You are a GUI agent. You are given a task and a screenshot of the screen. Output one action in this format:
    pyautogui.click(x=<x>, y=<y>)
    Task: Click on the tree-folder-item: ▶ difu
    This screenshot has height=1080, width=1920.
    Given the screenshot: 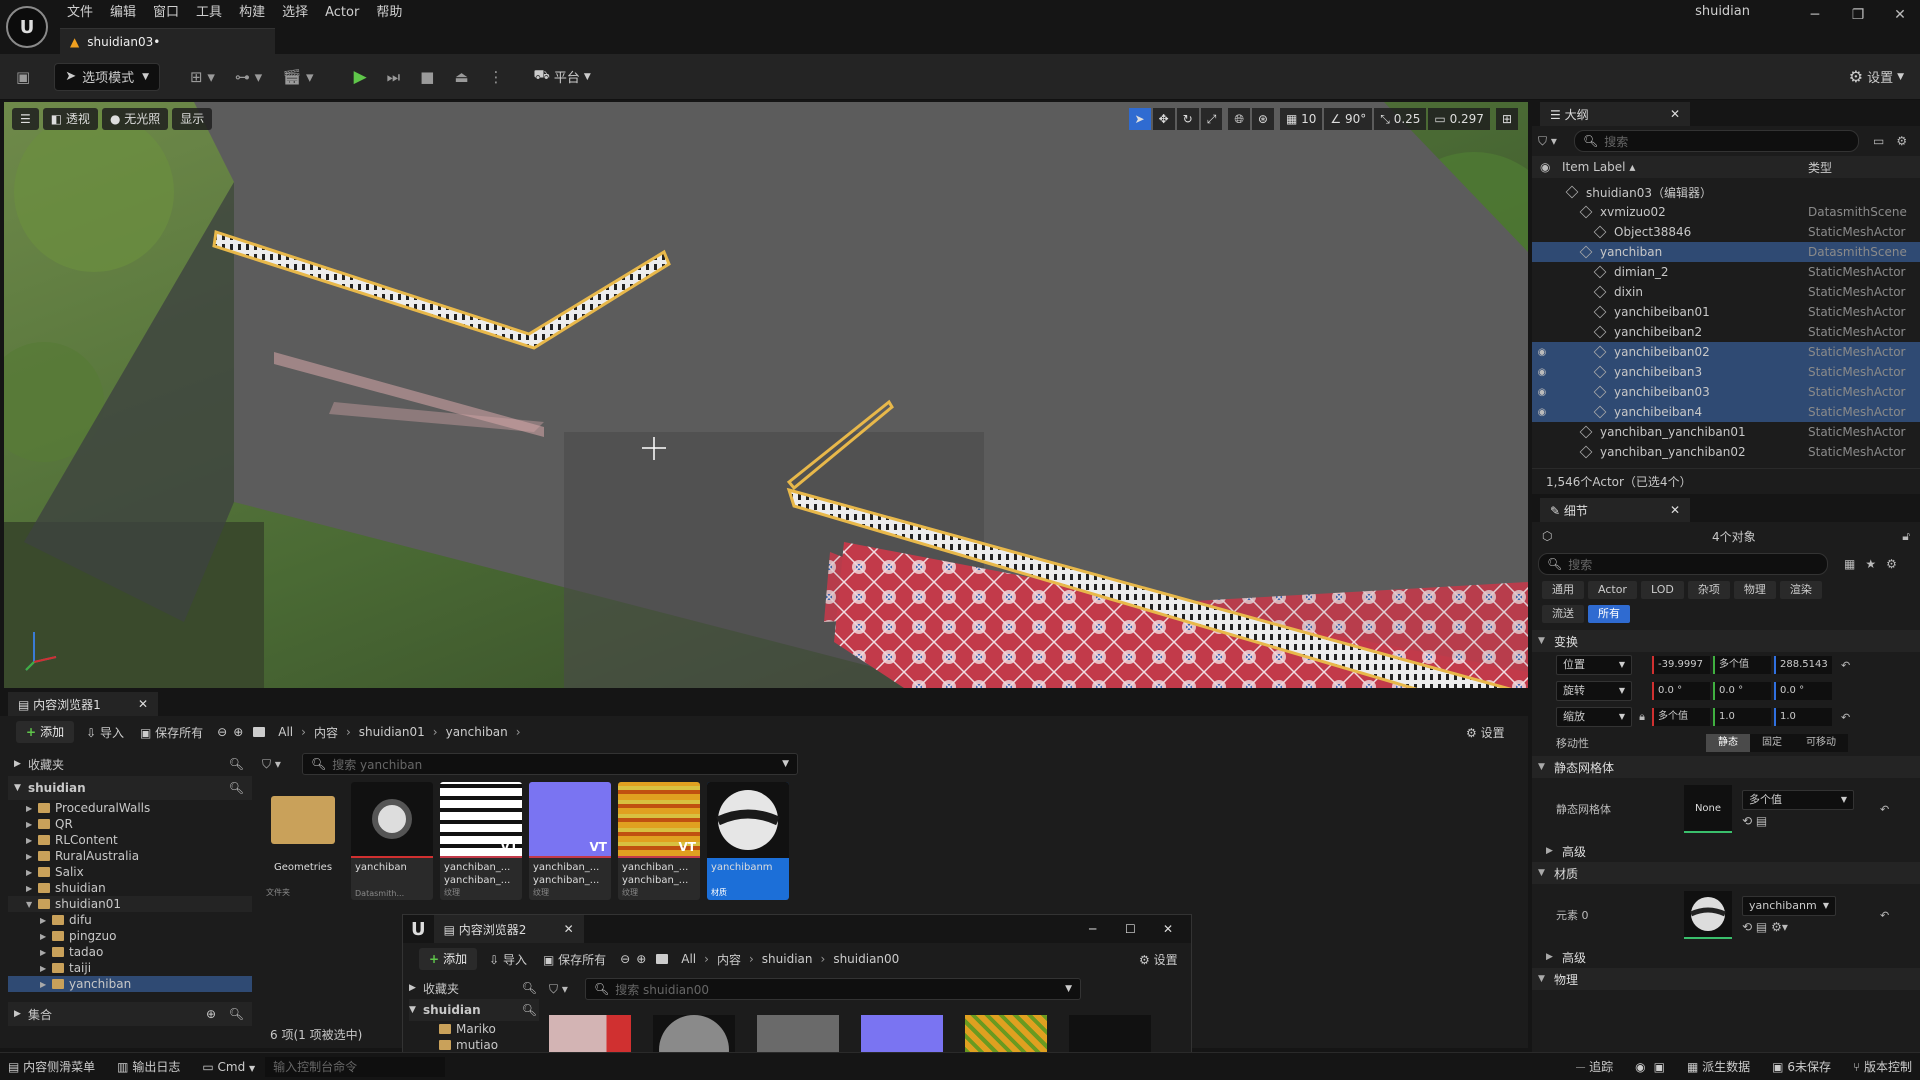 What is the action you would take?
    pyautogui.click(x=130, y=920)
    